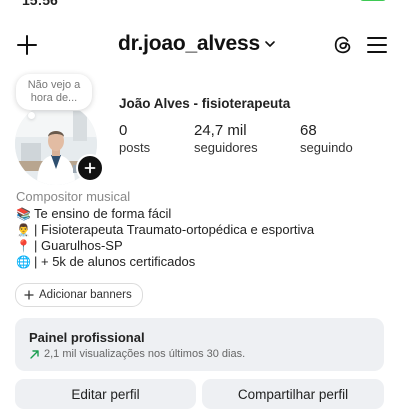 This screenshot has width=400, height=409. I want to click on note-tail, so click(31, 115).